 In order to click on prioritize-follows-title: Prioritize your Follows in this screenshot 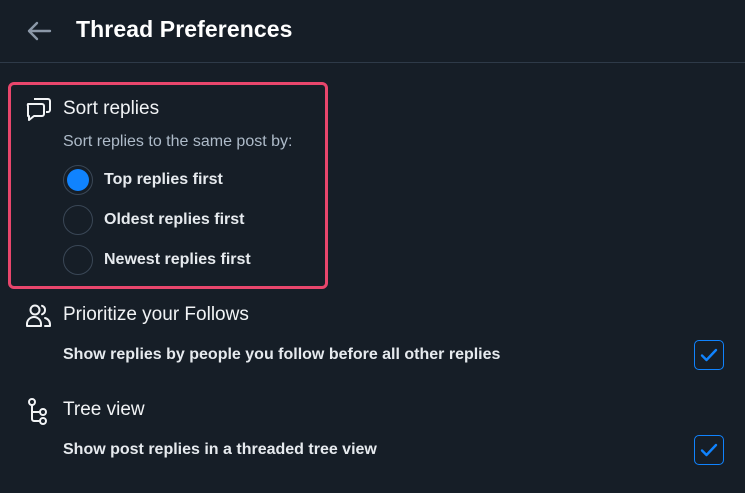, I will do `click(156, 314)`.